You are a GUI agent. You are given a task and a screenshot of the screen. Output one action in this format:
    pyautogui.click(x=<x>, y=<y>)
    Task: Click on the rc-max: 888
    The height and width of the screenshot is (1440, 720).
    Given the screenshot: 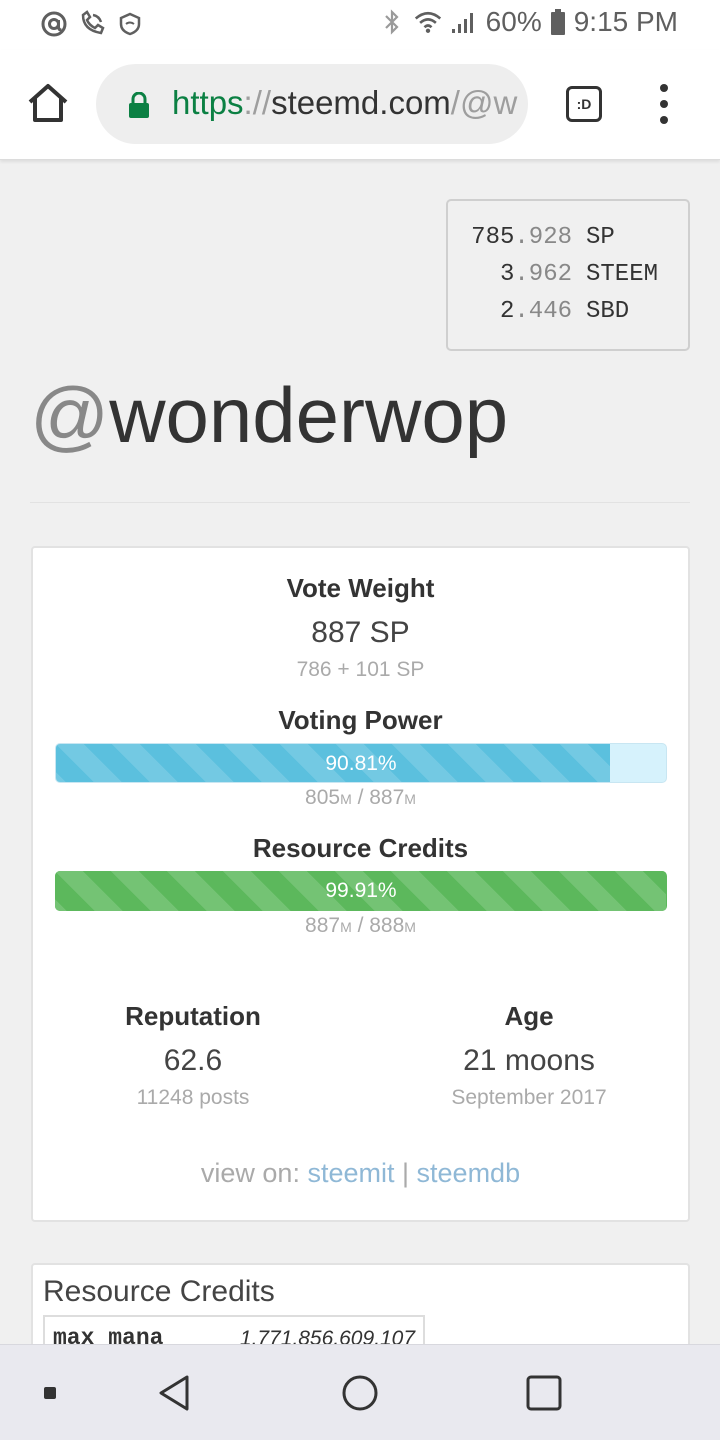 What is the action you would take?
    pyautogui.click(x=387, y=925)
    